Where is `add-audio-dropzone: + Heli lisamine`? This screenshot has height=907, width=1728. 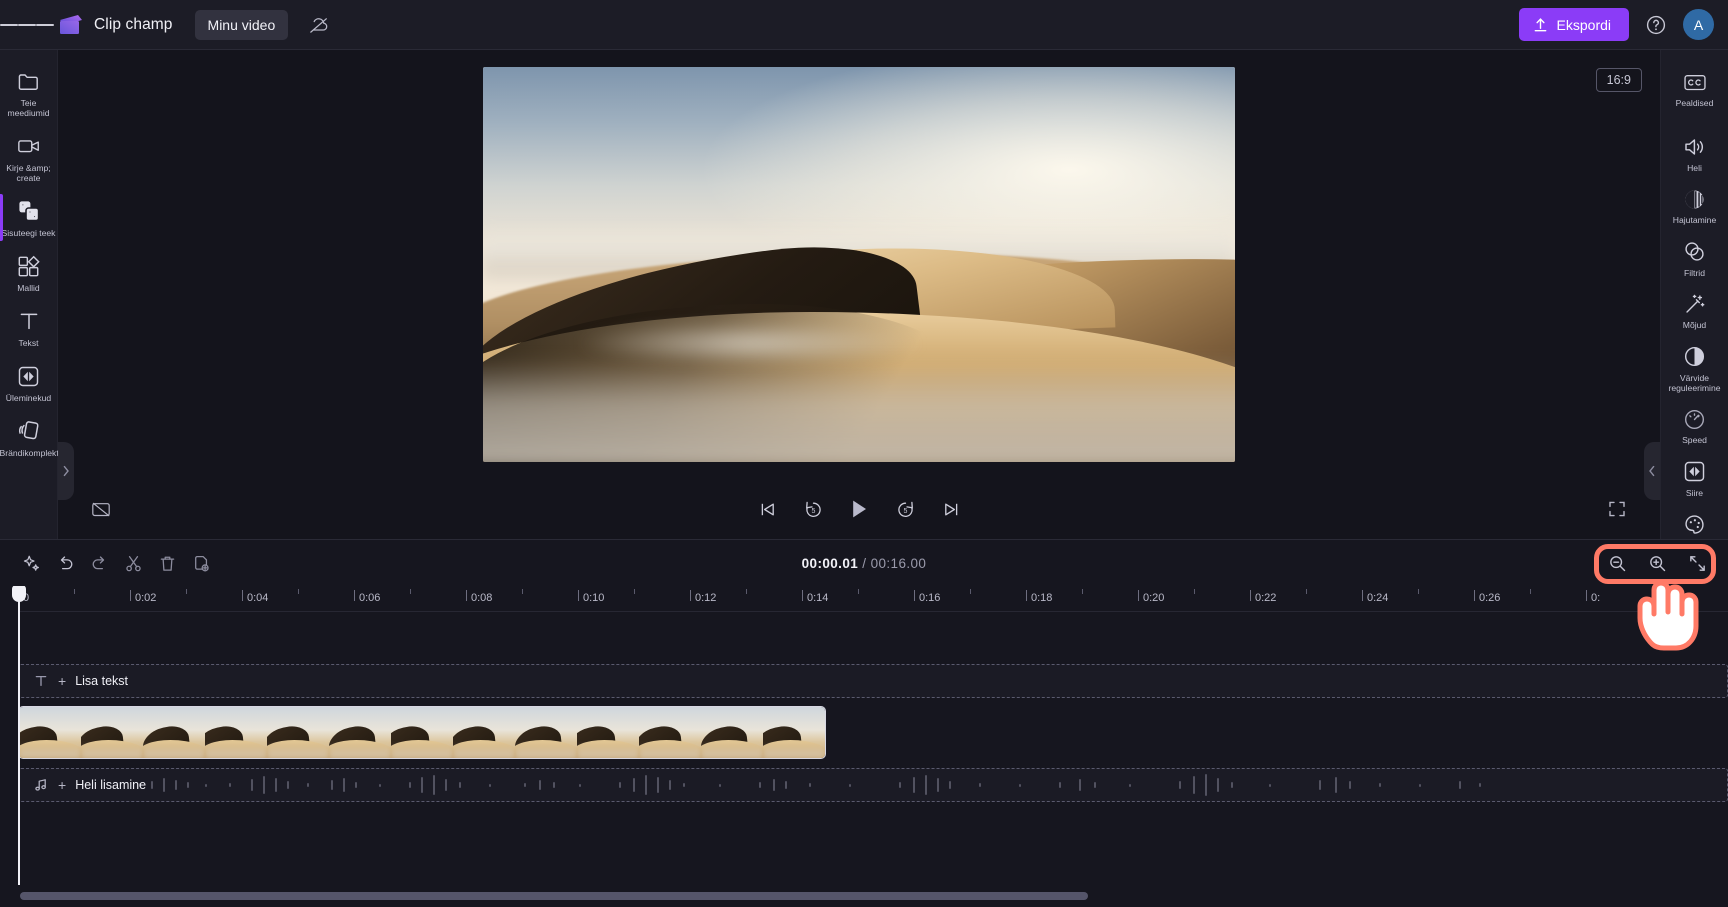 add-audio-dropzone: + Heli lisamine is located at coordinates (873, 785).